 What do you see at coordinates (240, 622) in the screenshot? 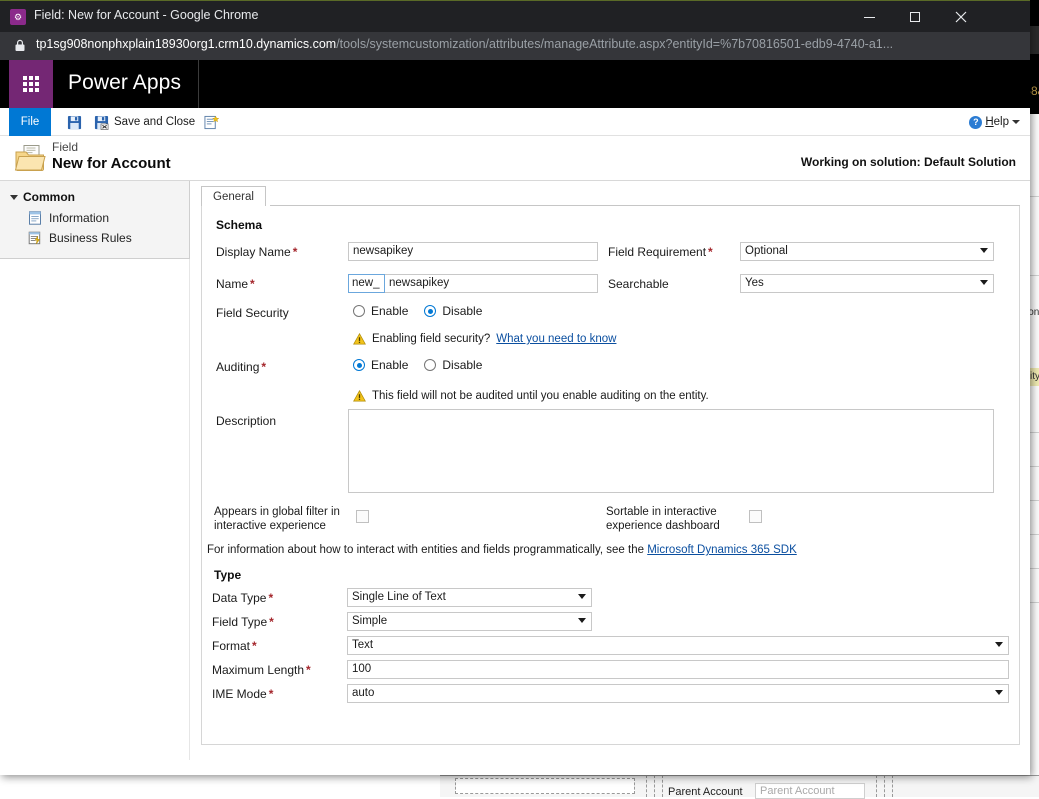
I see `field-type-label-text: Field Type` at bounding box center [240, 622].